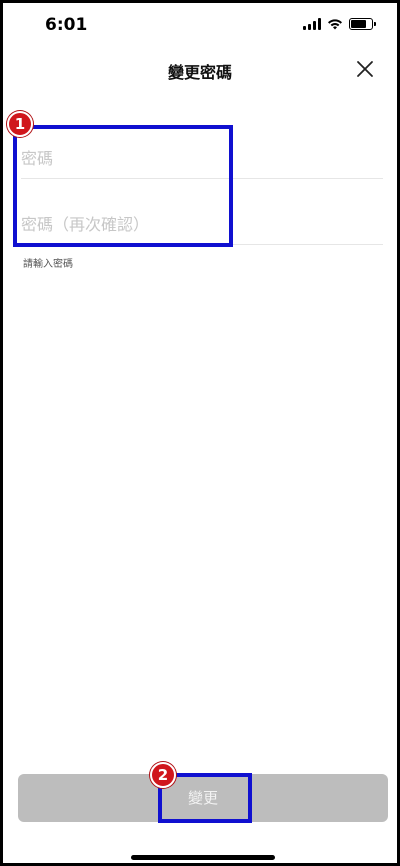 The height and width of the screenshot is (866, 400). What do you see at coordinates (203, 857) in the screenshot?
I see `home-indicator` at bounding box center [203, 857].